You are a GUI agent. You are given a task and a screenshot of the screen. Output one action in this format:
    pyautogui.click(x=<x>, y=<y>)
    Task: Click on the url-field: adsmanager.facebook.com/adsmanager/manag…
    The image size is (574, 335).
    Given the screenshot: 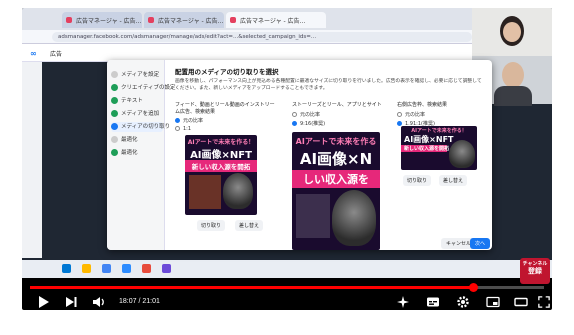 What is the action you would take?
    pyautogui.click(x=262, y=37)
    